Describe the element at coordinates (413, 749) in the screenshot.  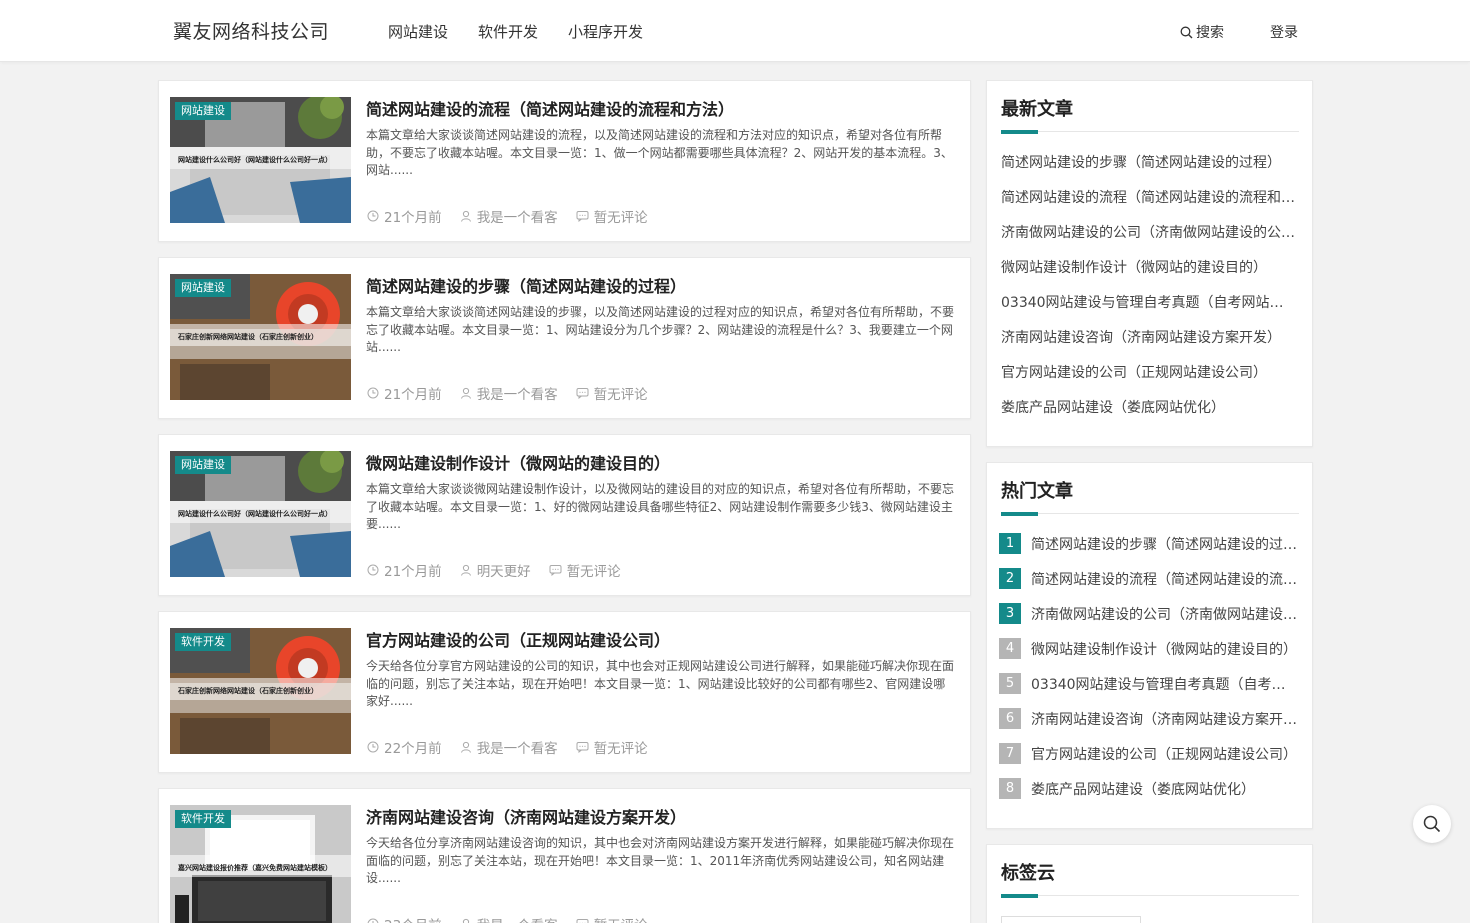
I see `publish-time-text: 22个月前` at that location.